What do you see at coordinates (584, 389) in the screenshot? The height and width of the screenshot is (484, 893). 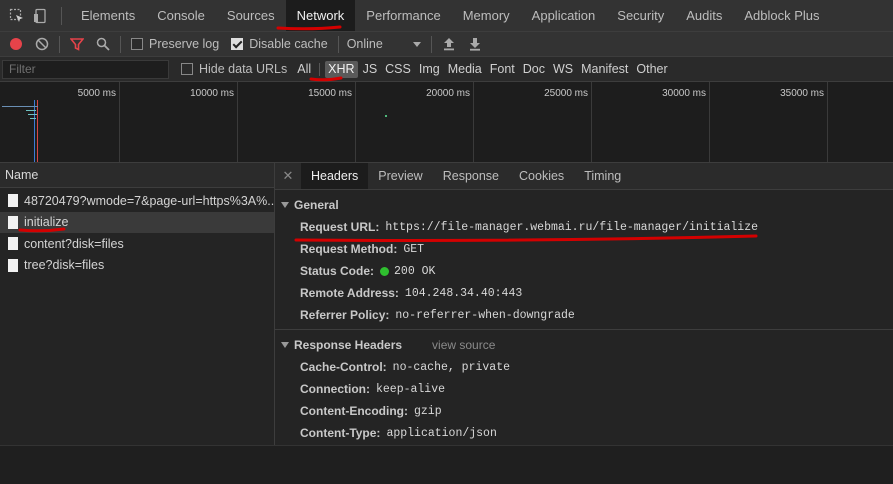 I see `header-row-connection: Connection: keep-alive` at bounding box center [584, 389].